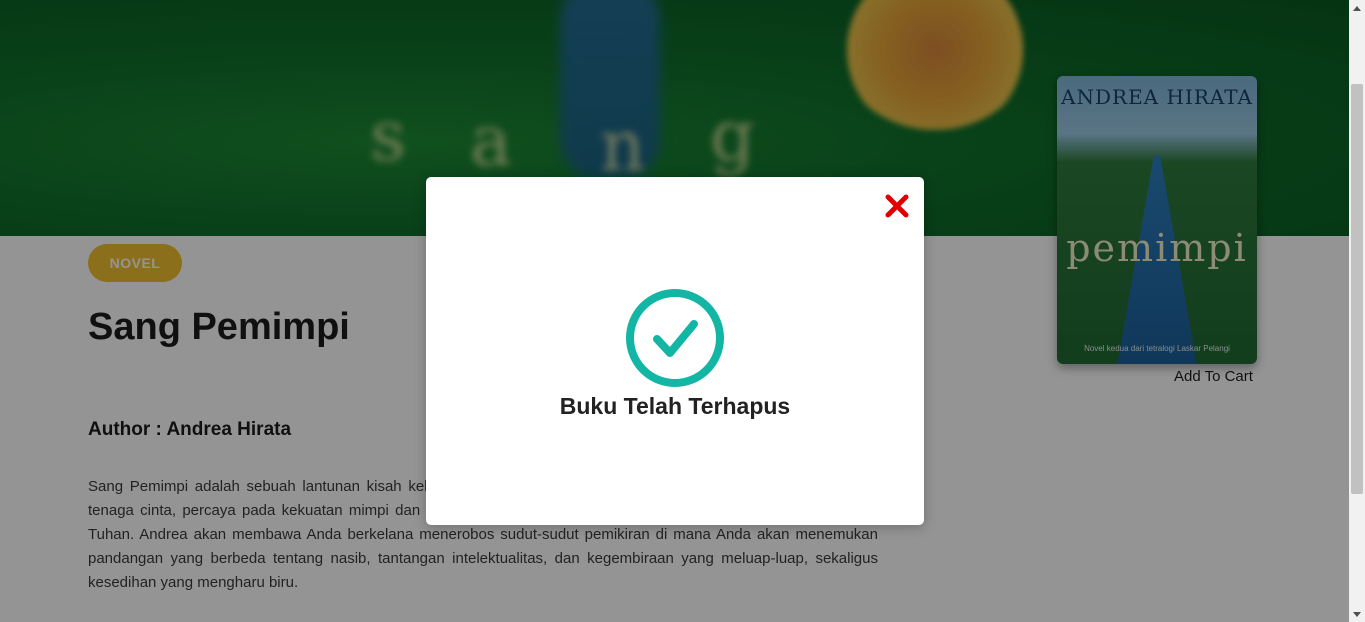 The image size is (1365, 622). Describe the element at coordinates (1357, 8) in the screenshot. I see `scroll-up-arrow-icon` at that location.